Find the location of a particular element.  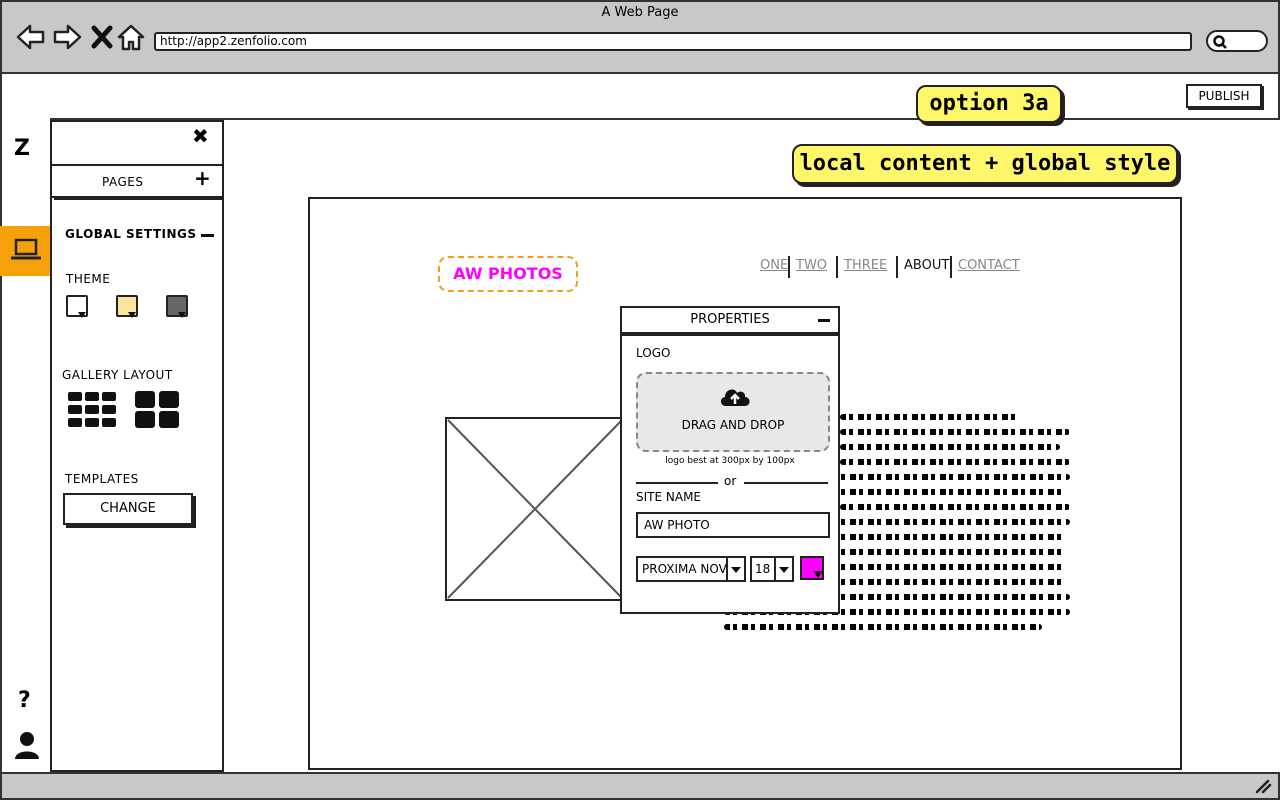

properties-header: PROPERTIES is located at coordinates (730, 321).